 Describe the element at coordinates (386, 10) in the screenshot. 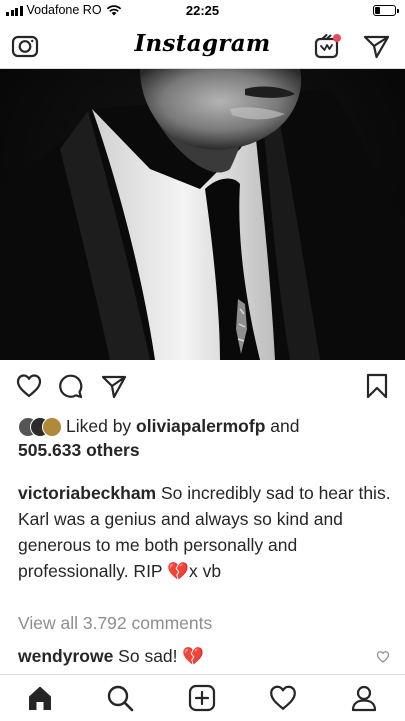

I see `battery-icon` at that location.